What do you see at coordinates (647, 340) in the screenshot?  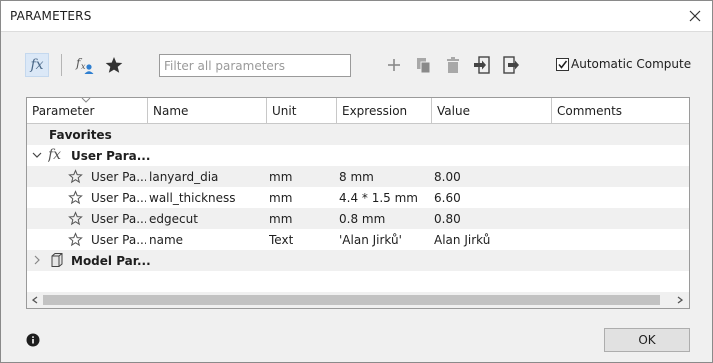 I see `ok-button: OK` at bounding box center [647, 340].